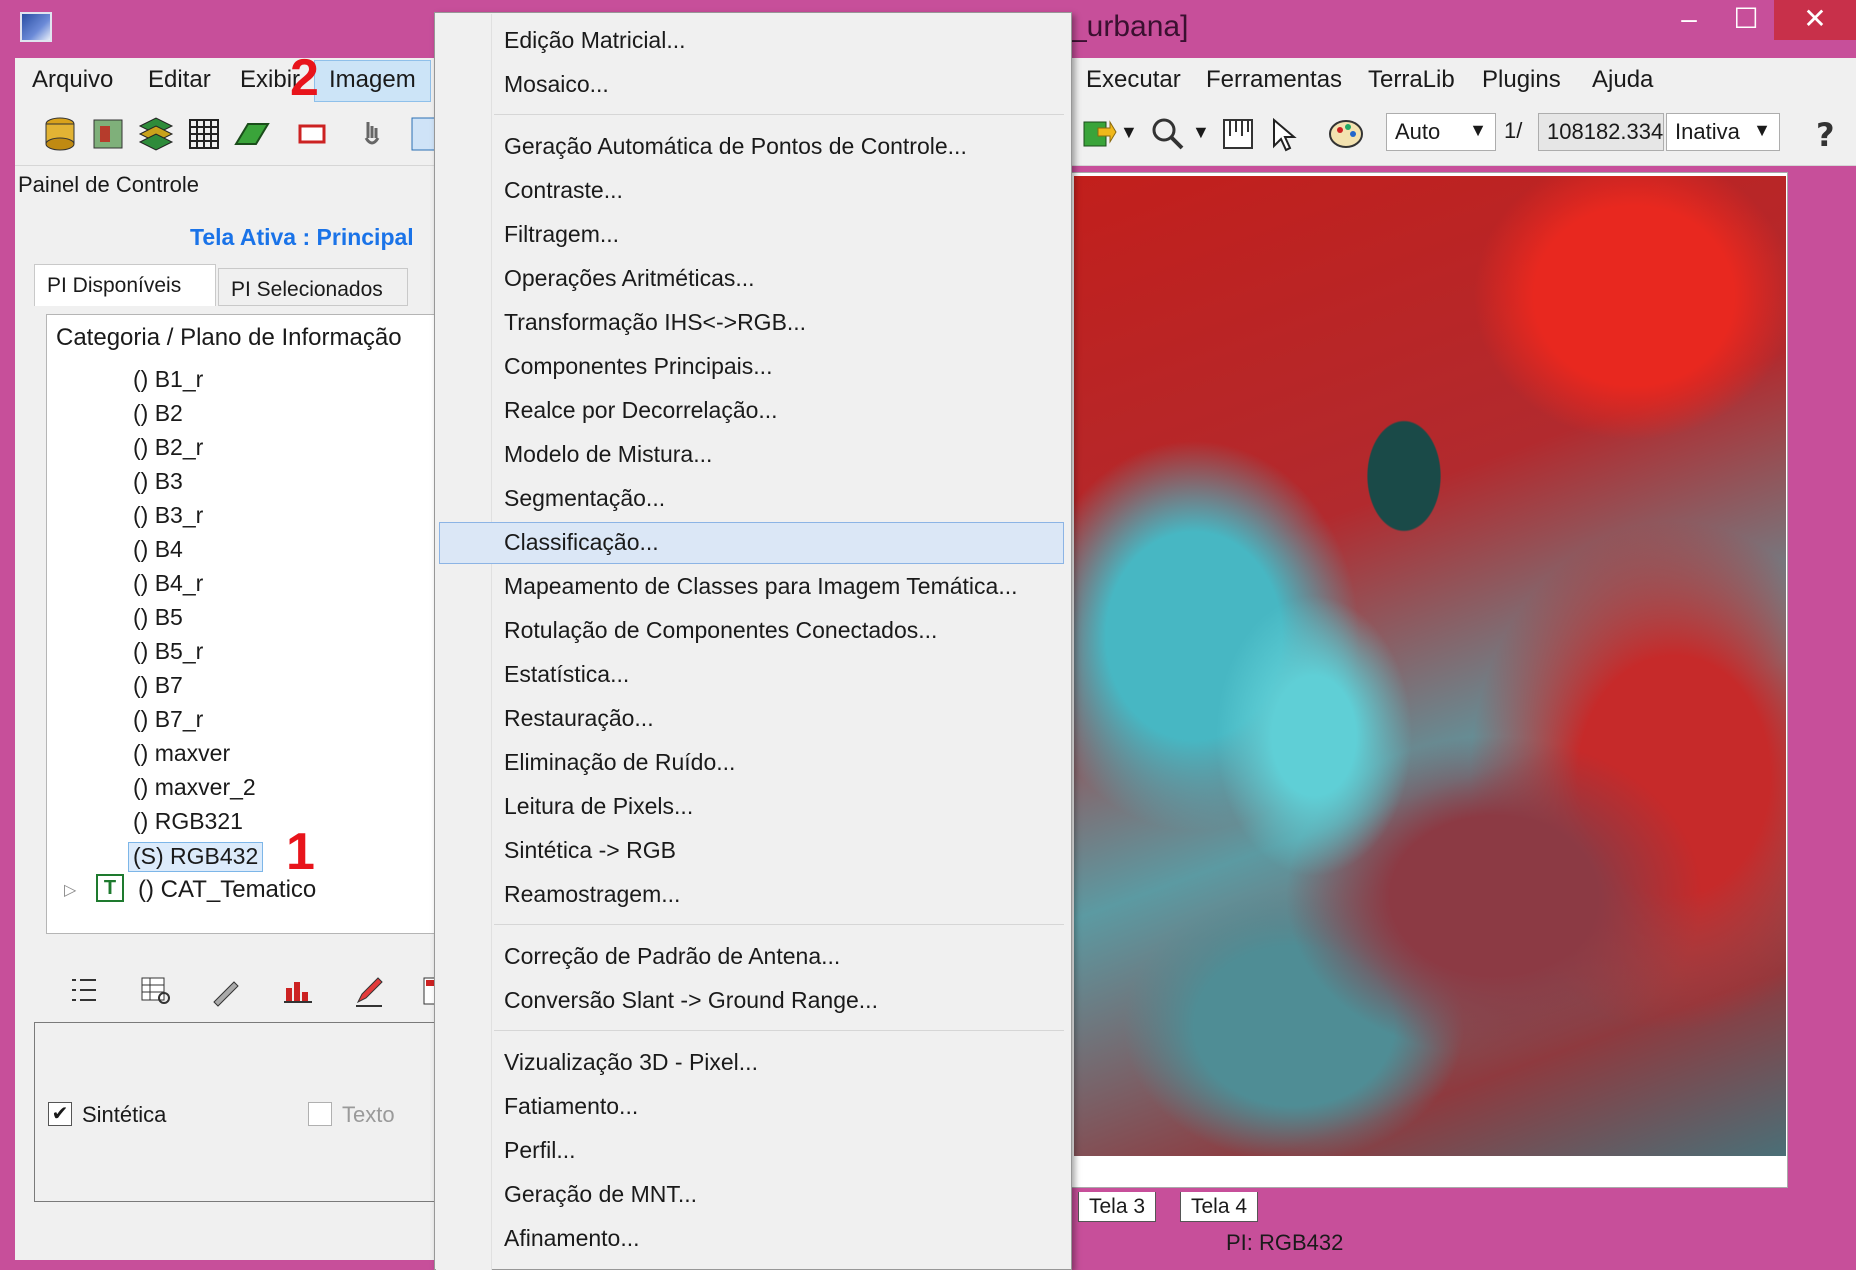 The width and height of the screenshot is (1856, 1270). Describe the element at coordinates (168, 517) in the screenshot. I see `layer-item: () B3_r` at that location.